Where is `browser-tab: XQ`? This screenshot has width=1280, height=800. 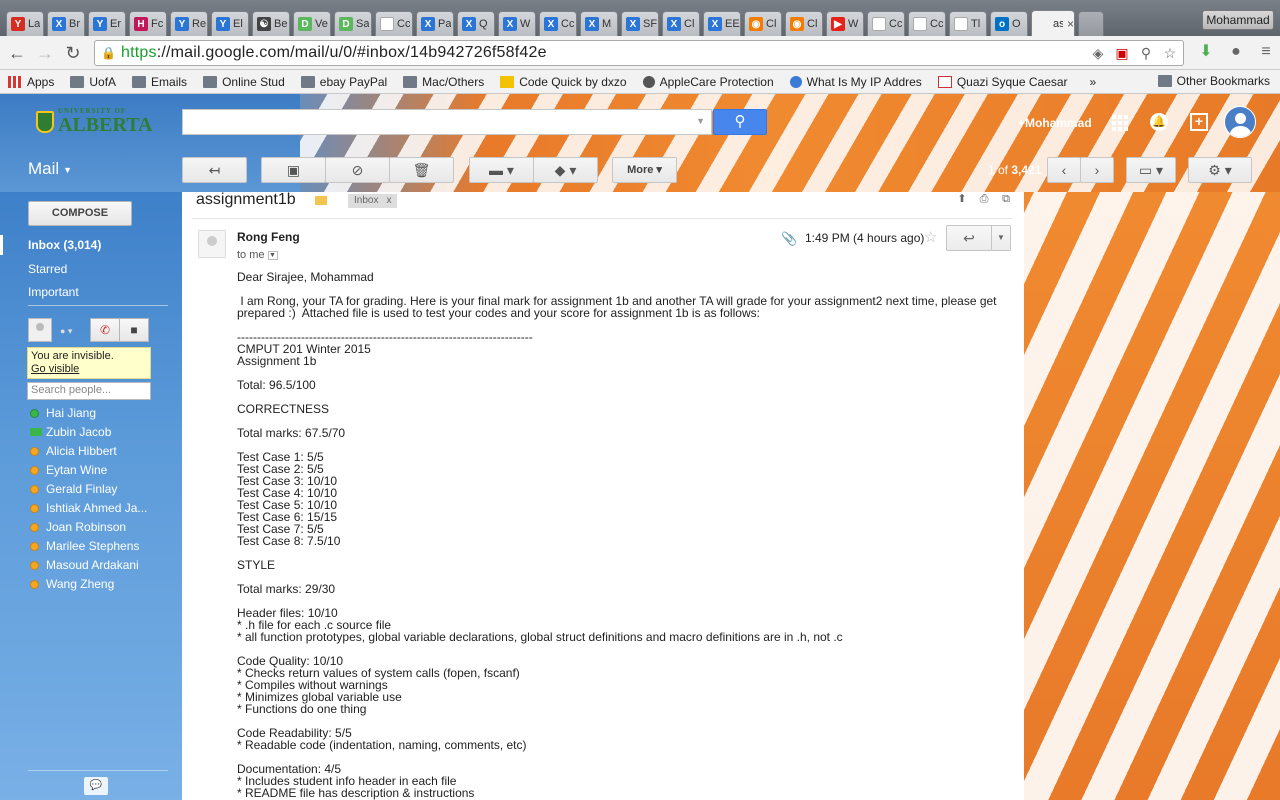 browser-tab: XQ is located at coordinates (476, 23).